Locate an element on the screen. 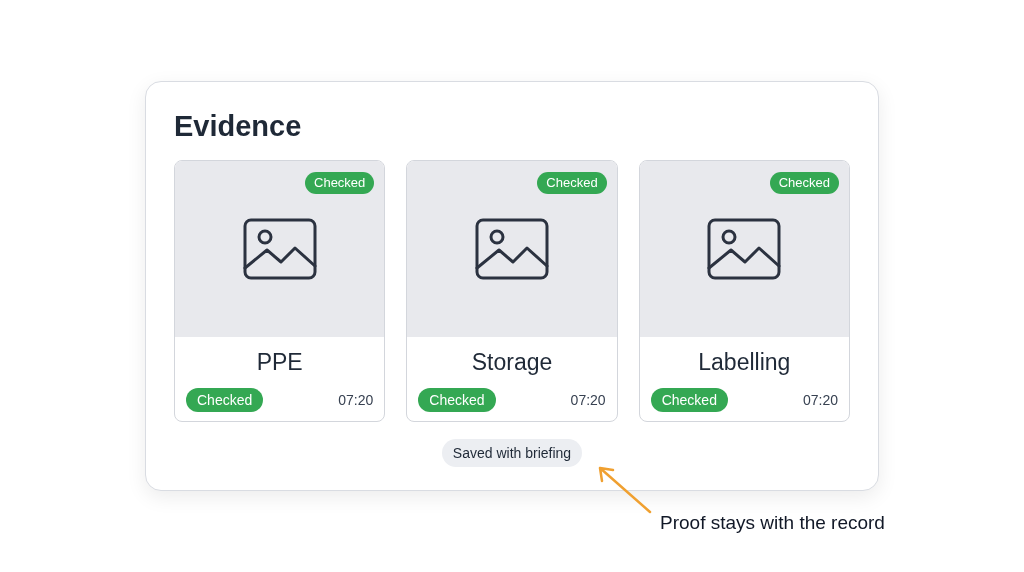 The width and height of the screenshot is (1024, 572). card-title: Evidence is located at coordinates (238, 126).